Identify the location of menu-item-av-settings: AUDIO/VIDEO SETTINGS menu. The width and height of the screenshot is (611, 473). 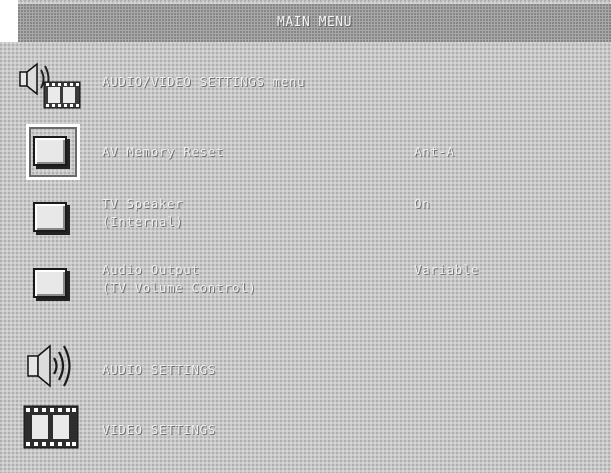
(305, 88).